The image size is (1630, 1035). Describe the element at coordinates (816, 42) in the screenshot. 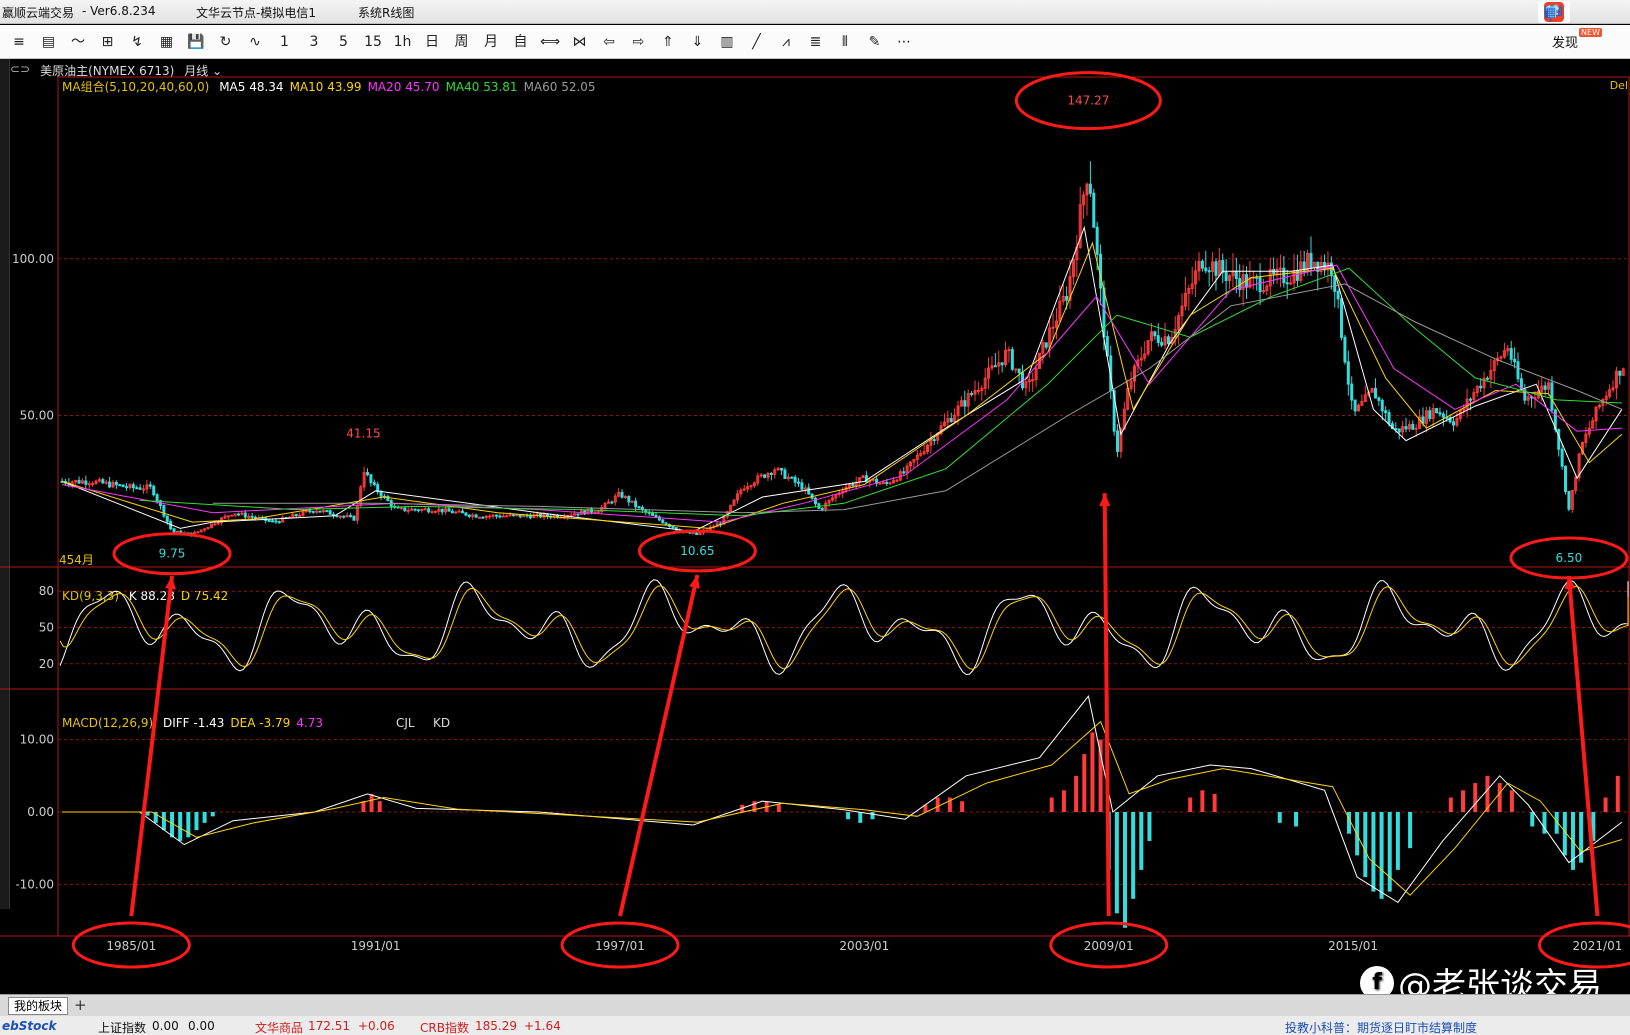

I see `toolbar-button: ≣` at that location.